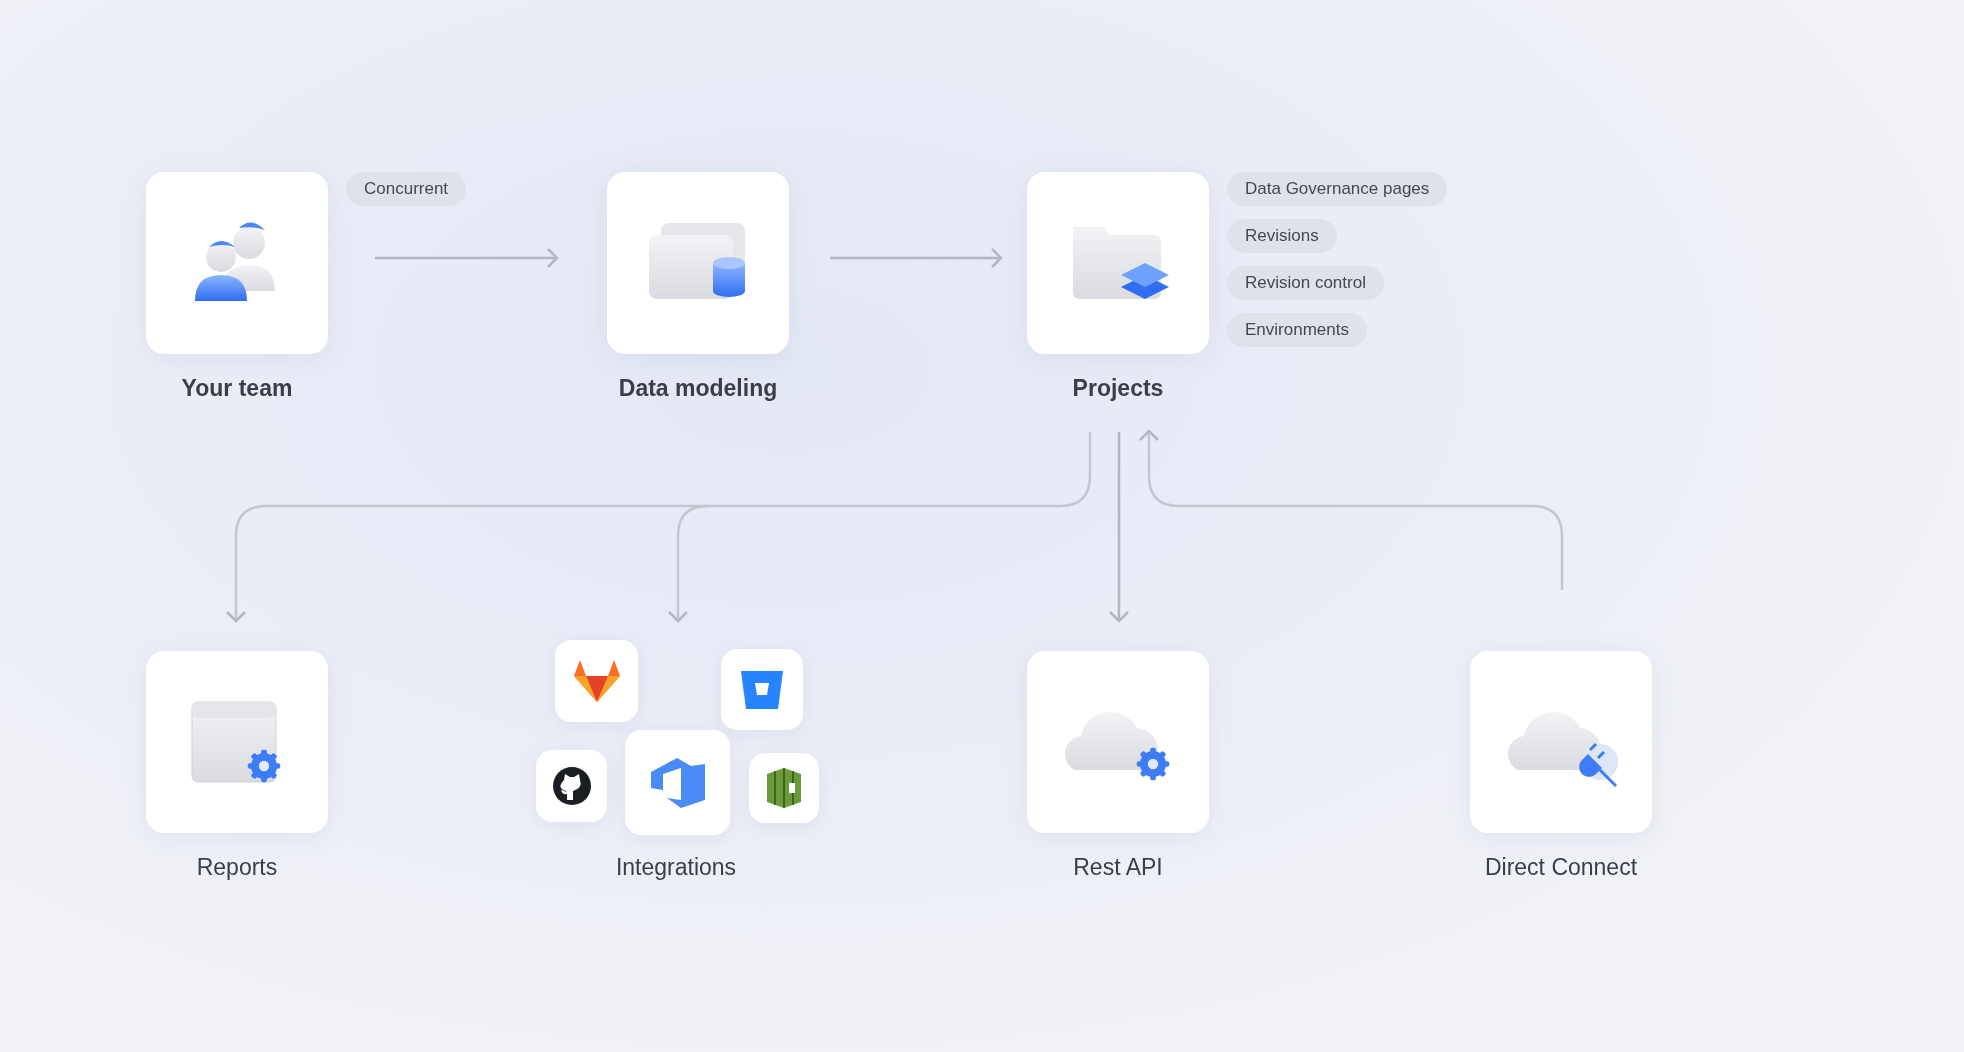 This screenshot has height=1052, width=1964. I want to click on node-label: Projects, so click(1118, 388).